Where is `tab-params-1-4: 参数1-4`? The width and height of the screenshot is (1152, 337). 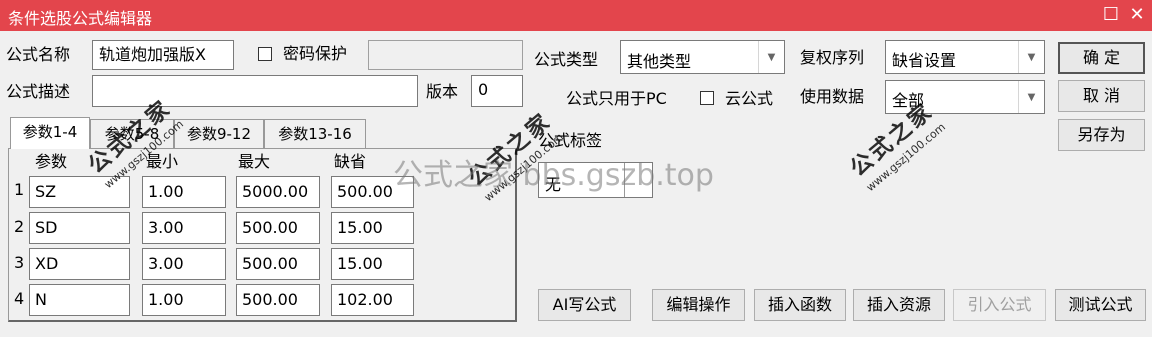 tab-params-1-4: 参数1-4 is located at coordinates (50, 133).